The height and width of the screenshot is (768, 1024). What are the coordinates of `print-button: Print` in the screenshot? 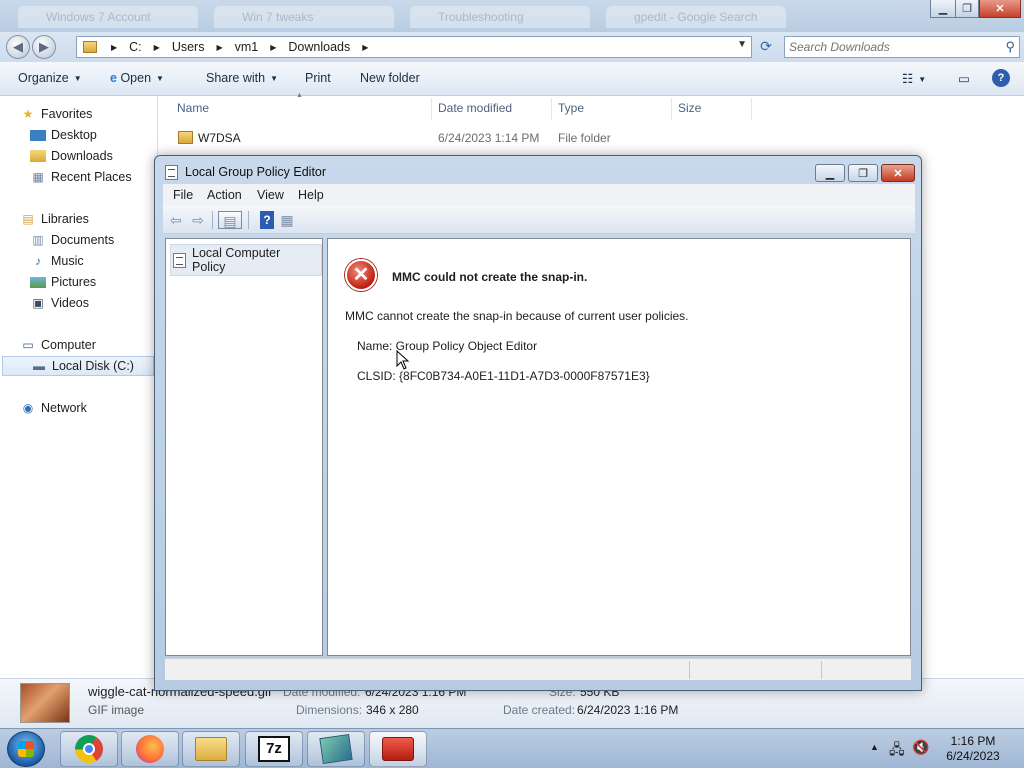 It's located at (318, 78).